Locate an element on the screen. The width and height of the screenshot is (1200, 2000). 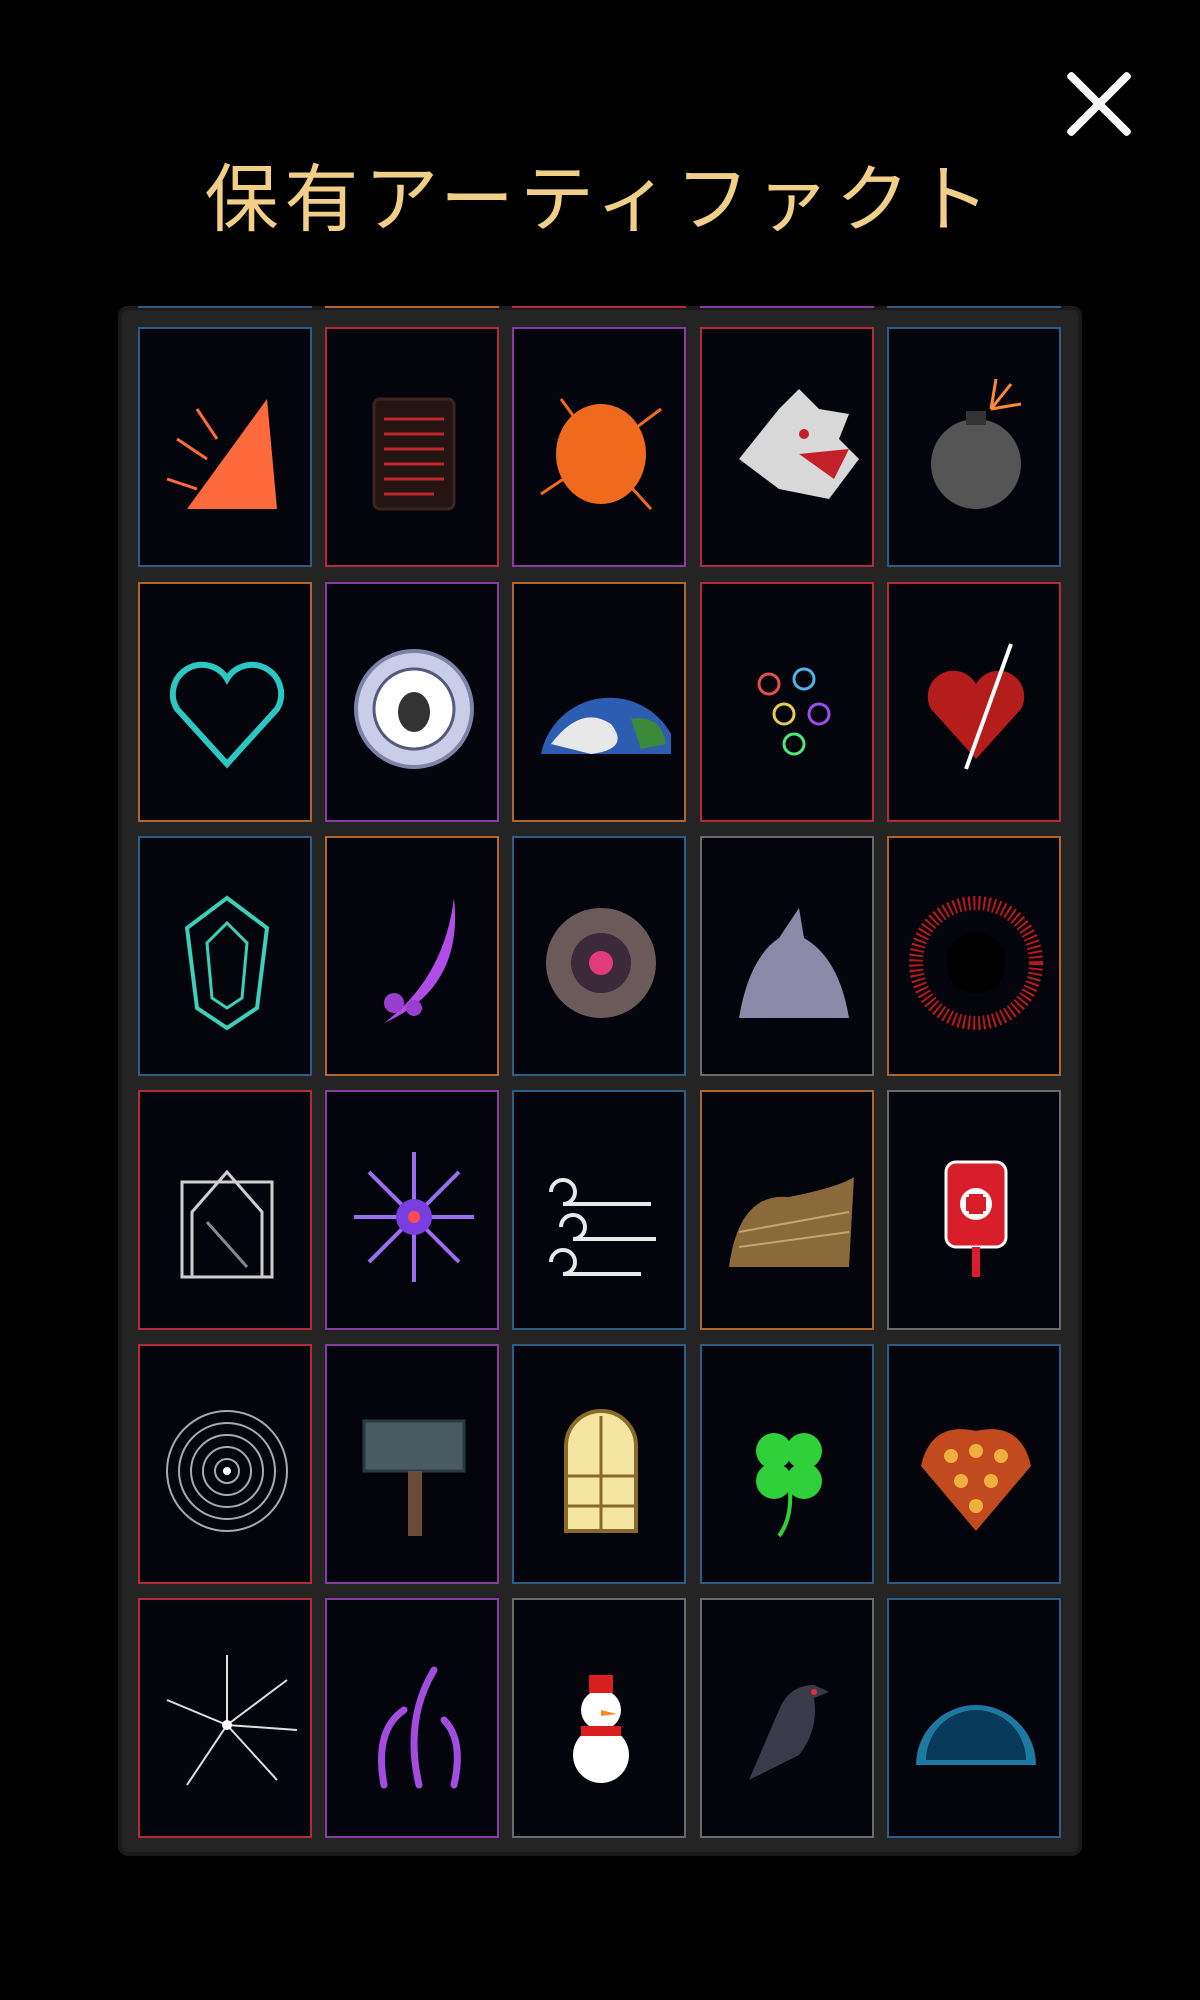
wolf-head-icon is located at coordinates (799, 444).